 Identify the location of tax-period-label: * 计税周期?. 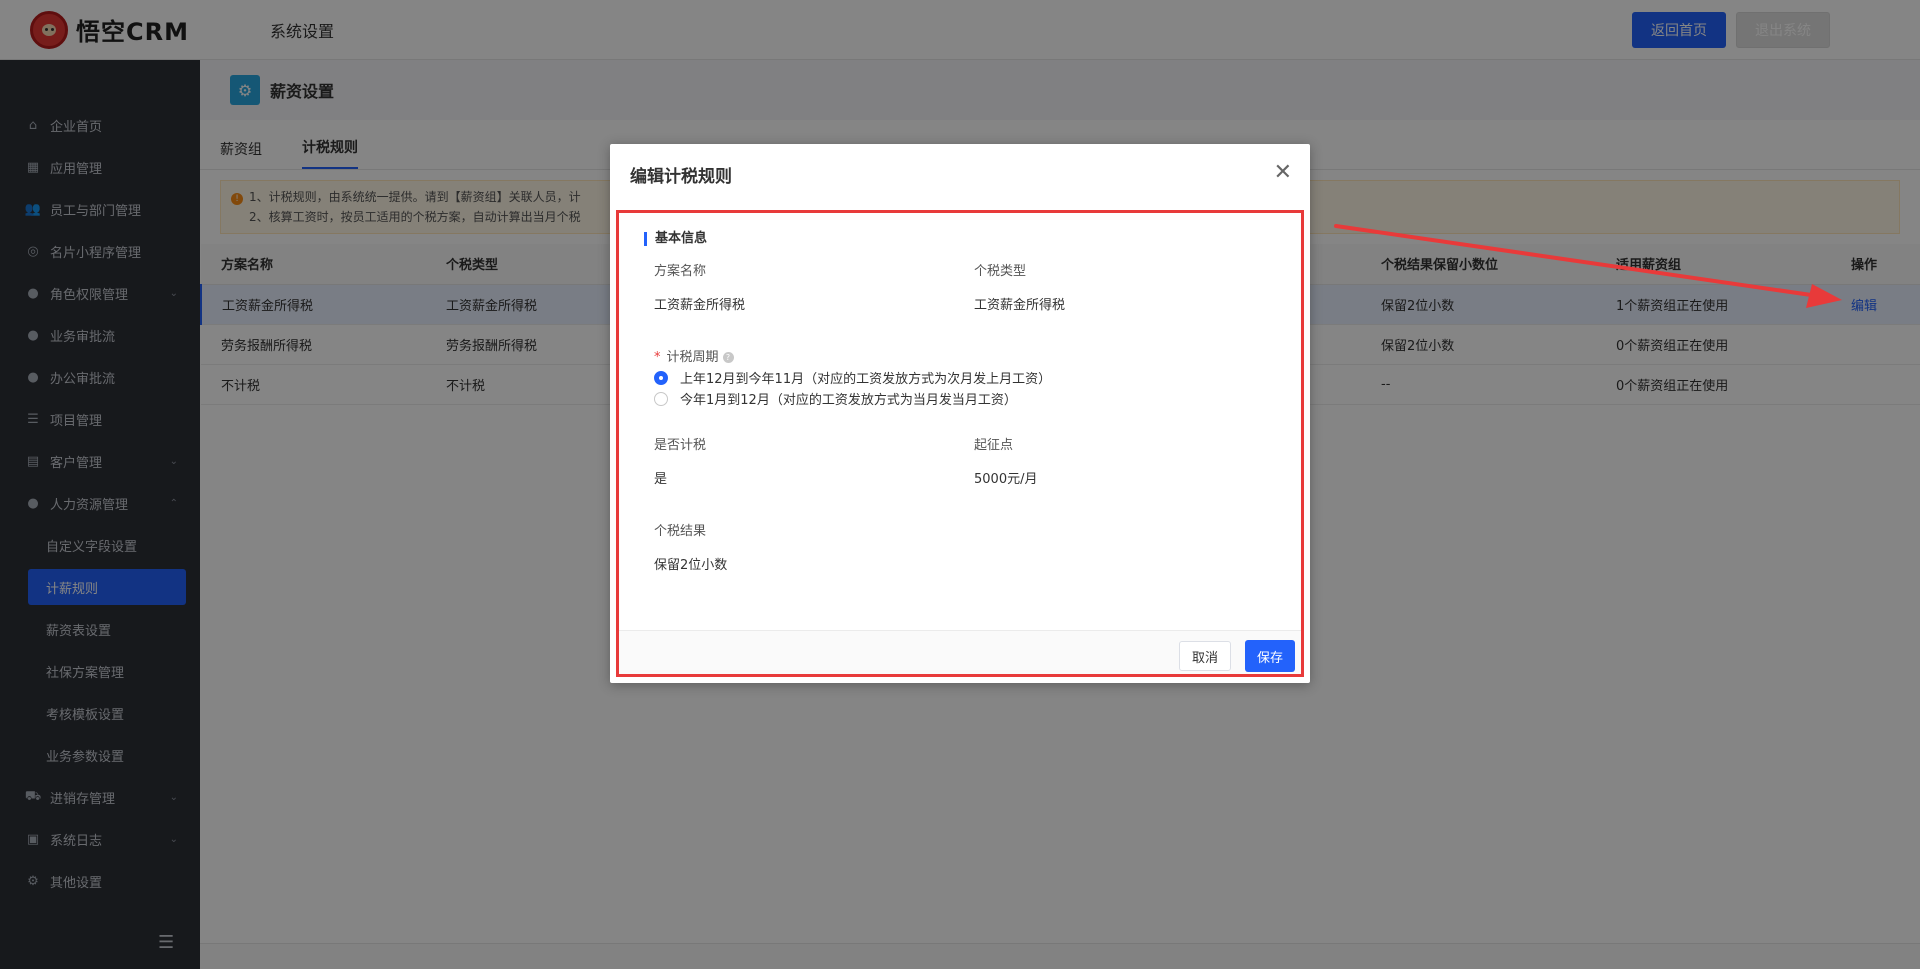
(694, 355).